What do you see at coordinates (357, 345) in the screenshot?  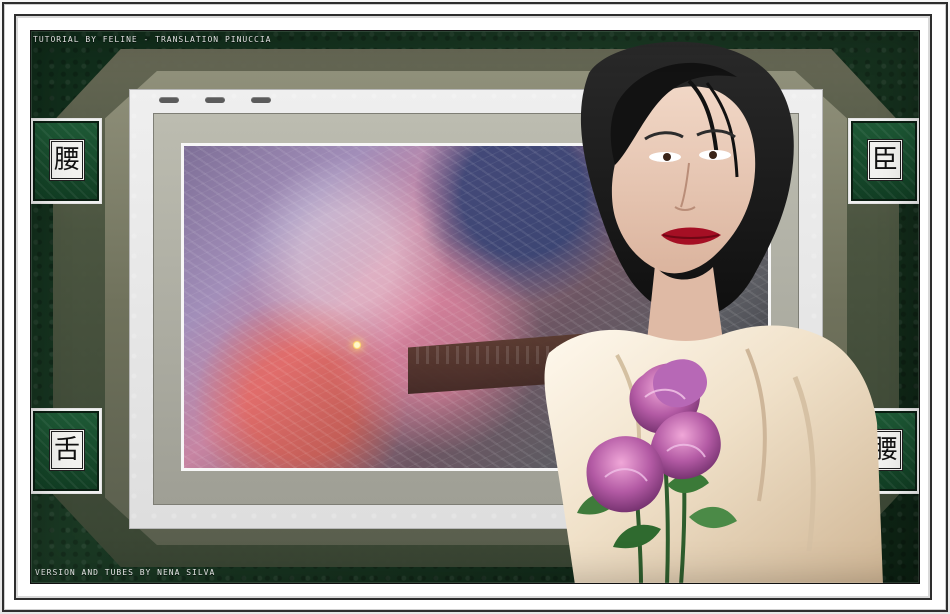 I see `lantern-glow` at bounding box center [357, 345].